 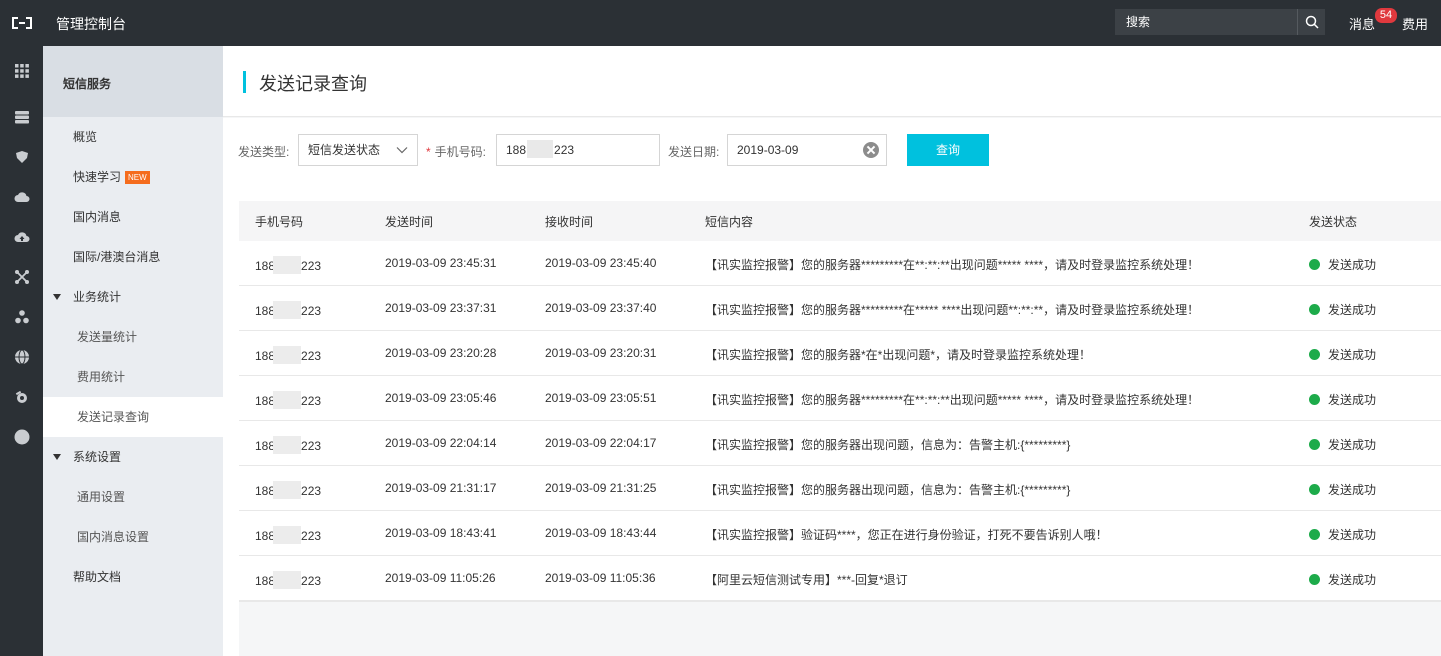 I want to click on sidebar-group-system-settings: 系统设置, so click(x=133, y=457).